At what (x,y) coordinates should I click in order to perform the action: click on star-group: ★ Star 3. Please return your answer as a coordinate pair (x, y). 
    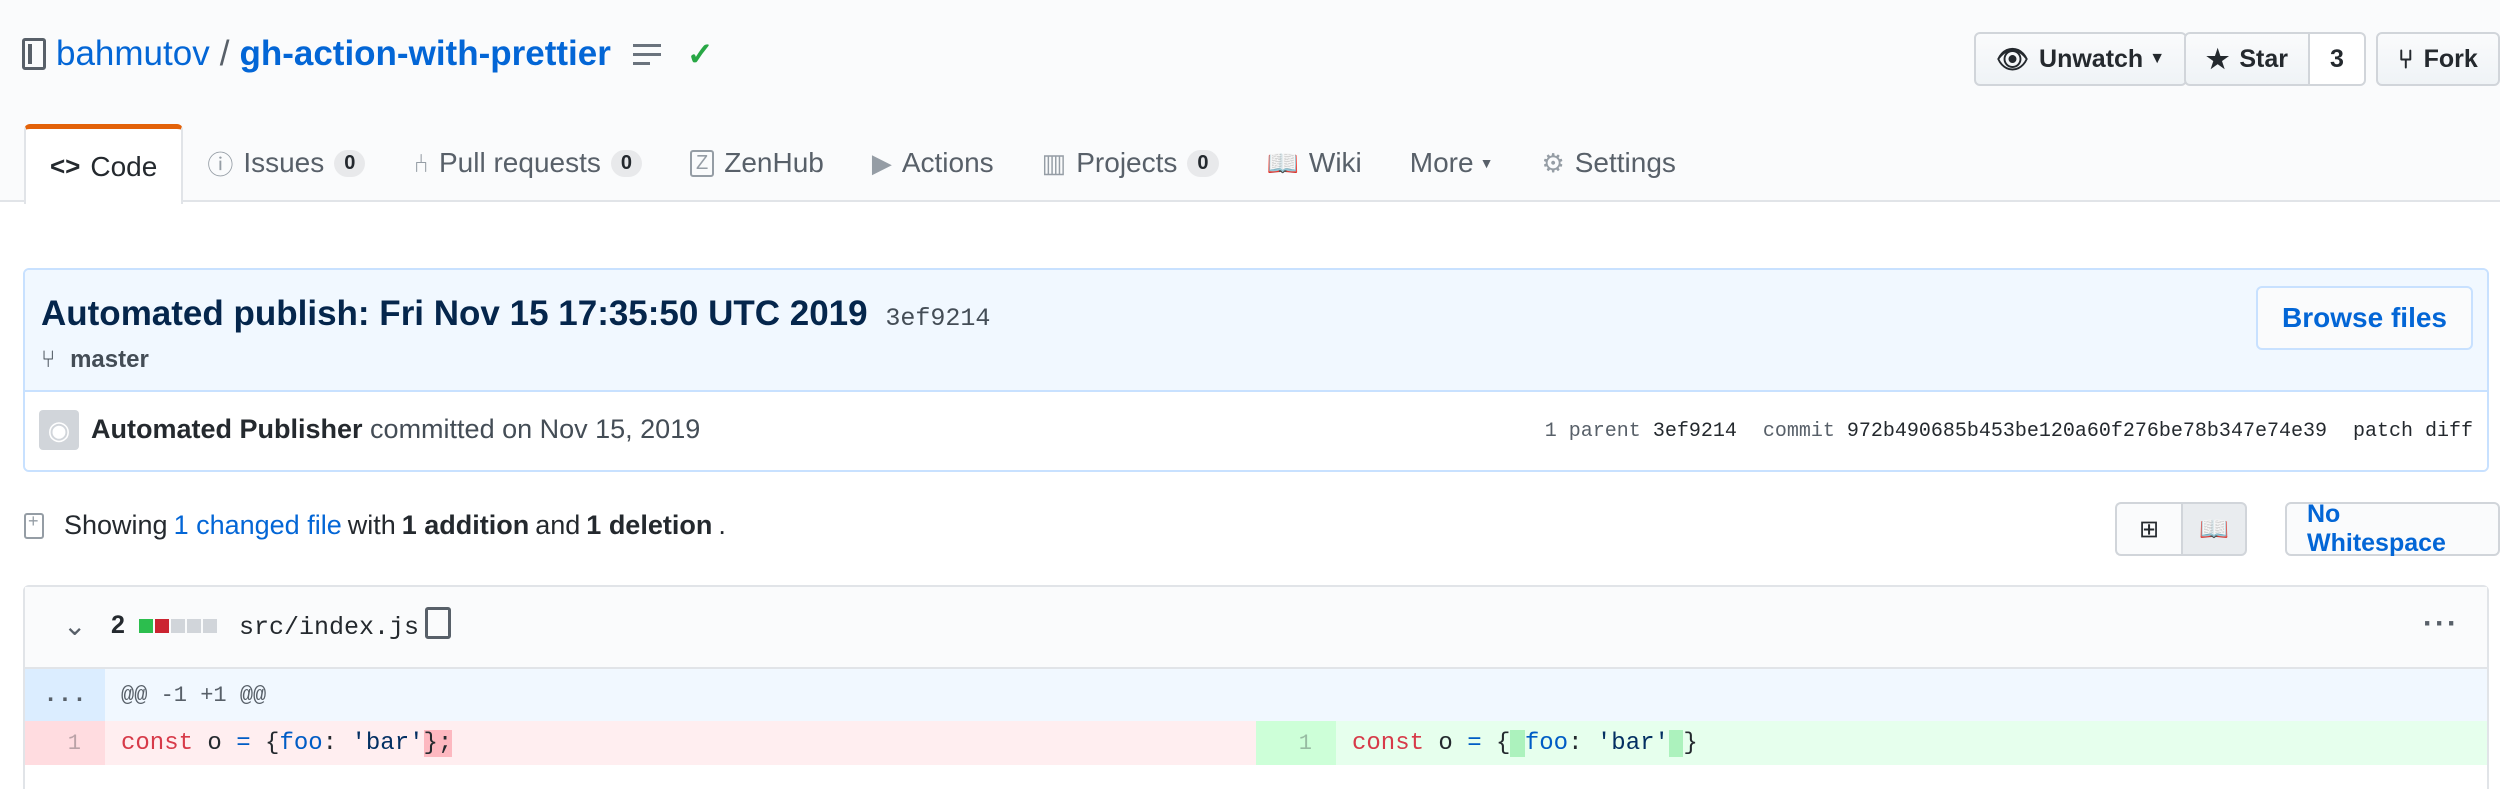
    Looking at the image, I should click on (2275, 59).